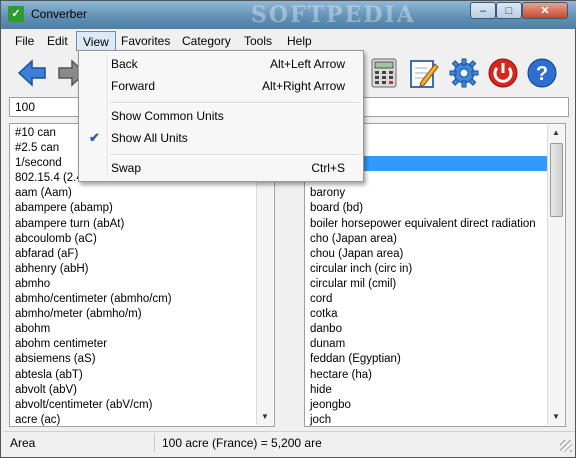 The height and width of the screenshot is (458, 576). Describe the element at coordinates (133, 86) in the screenshot. I see `menu-item-label: Forward` at that location.